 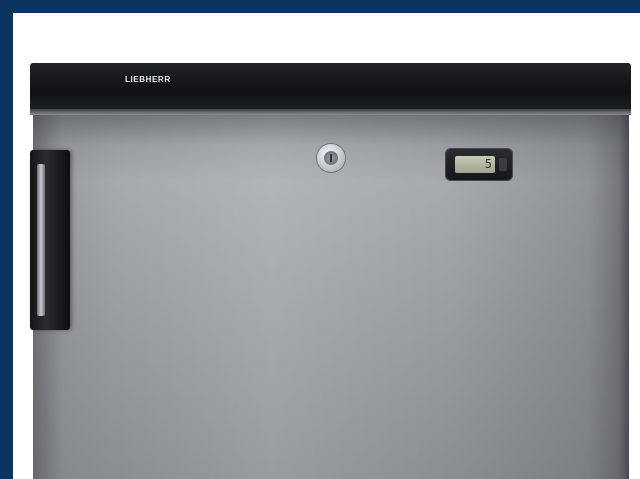 I want to click on lock-cylinder, so click(x=331, y=158).